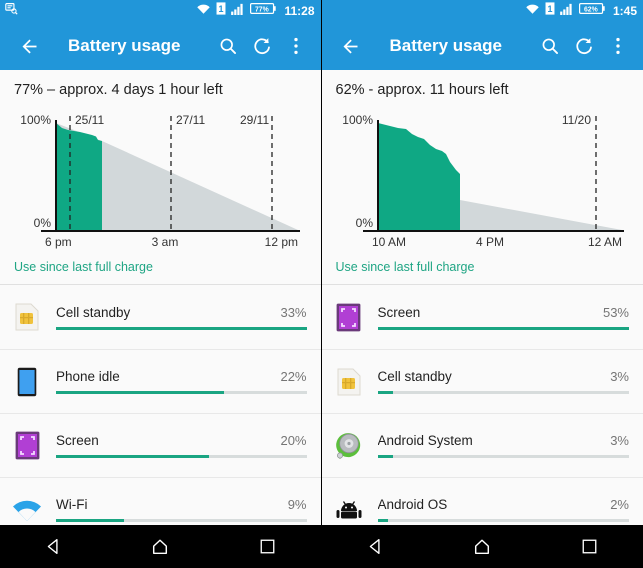 The width and height of the screenshot is (643, 568). Describe the element at coordinates (604, 242) in the screenshot. I see `x-tick-2: 12 AM` at that location.